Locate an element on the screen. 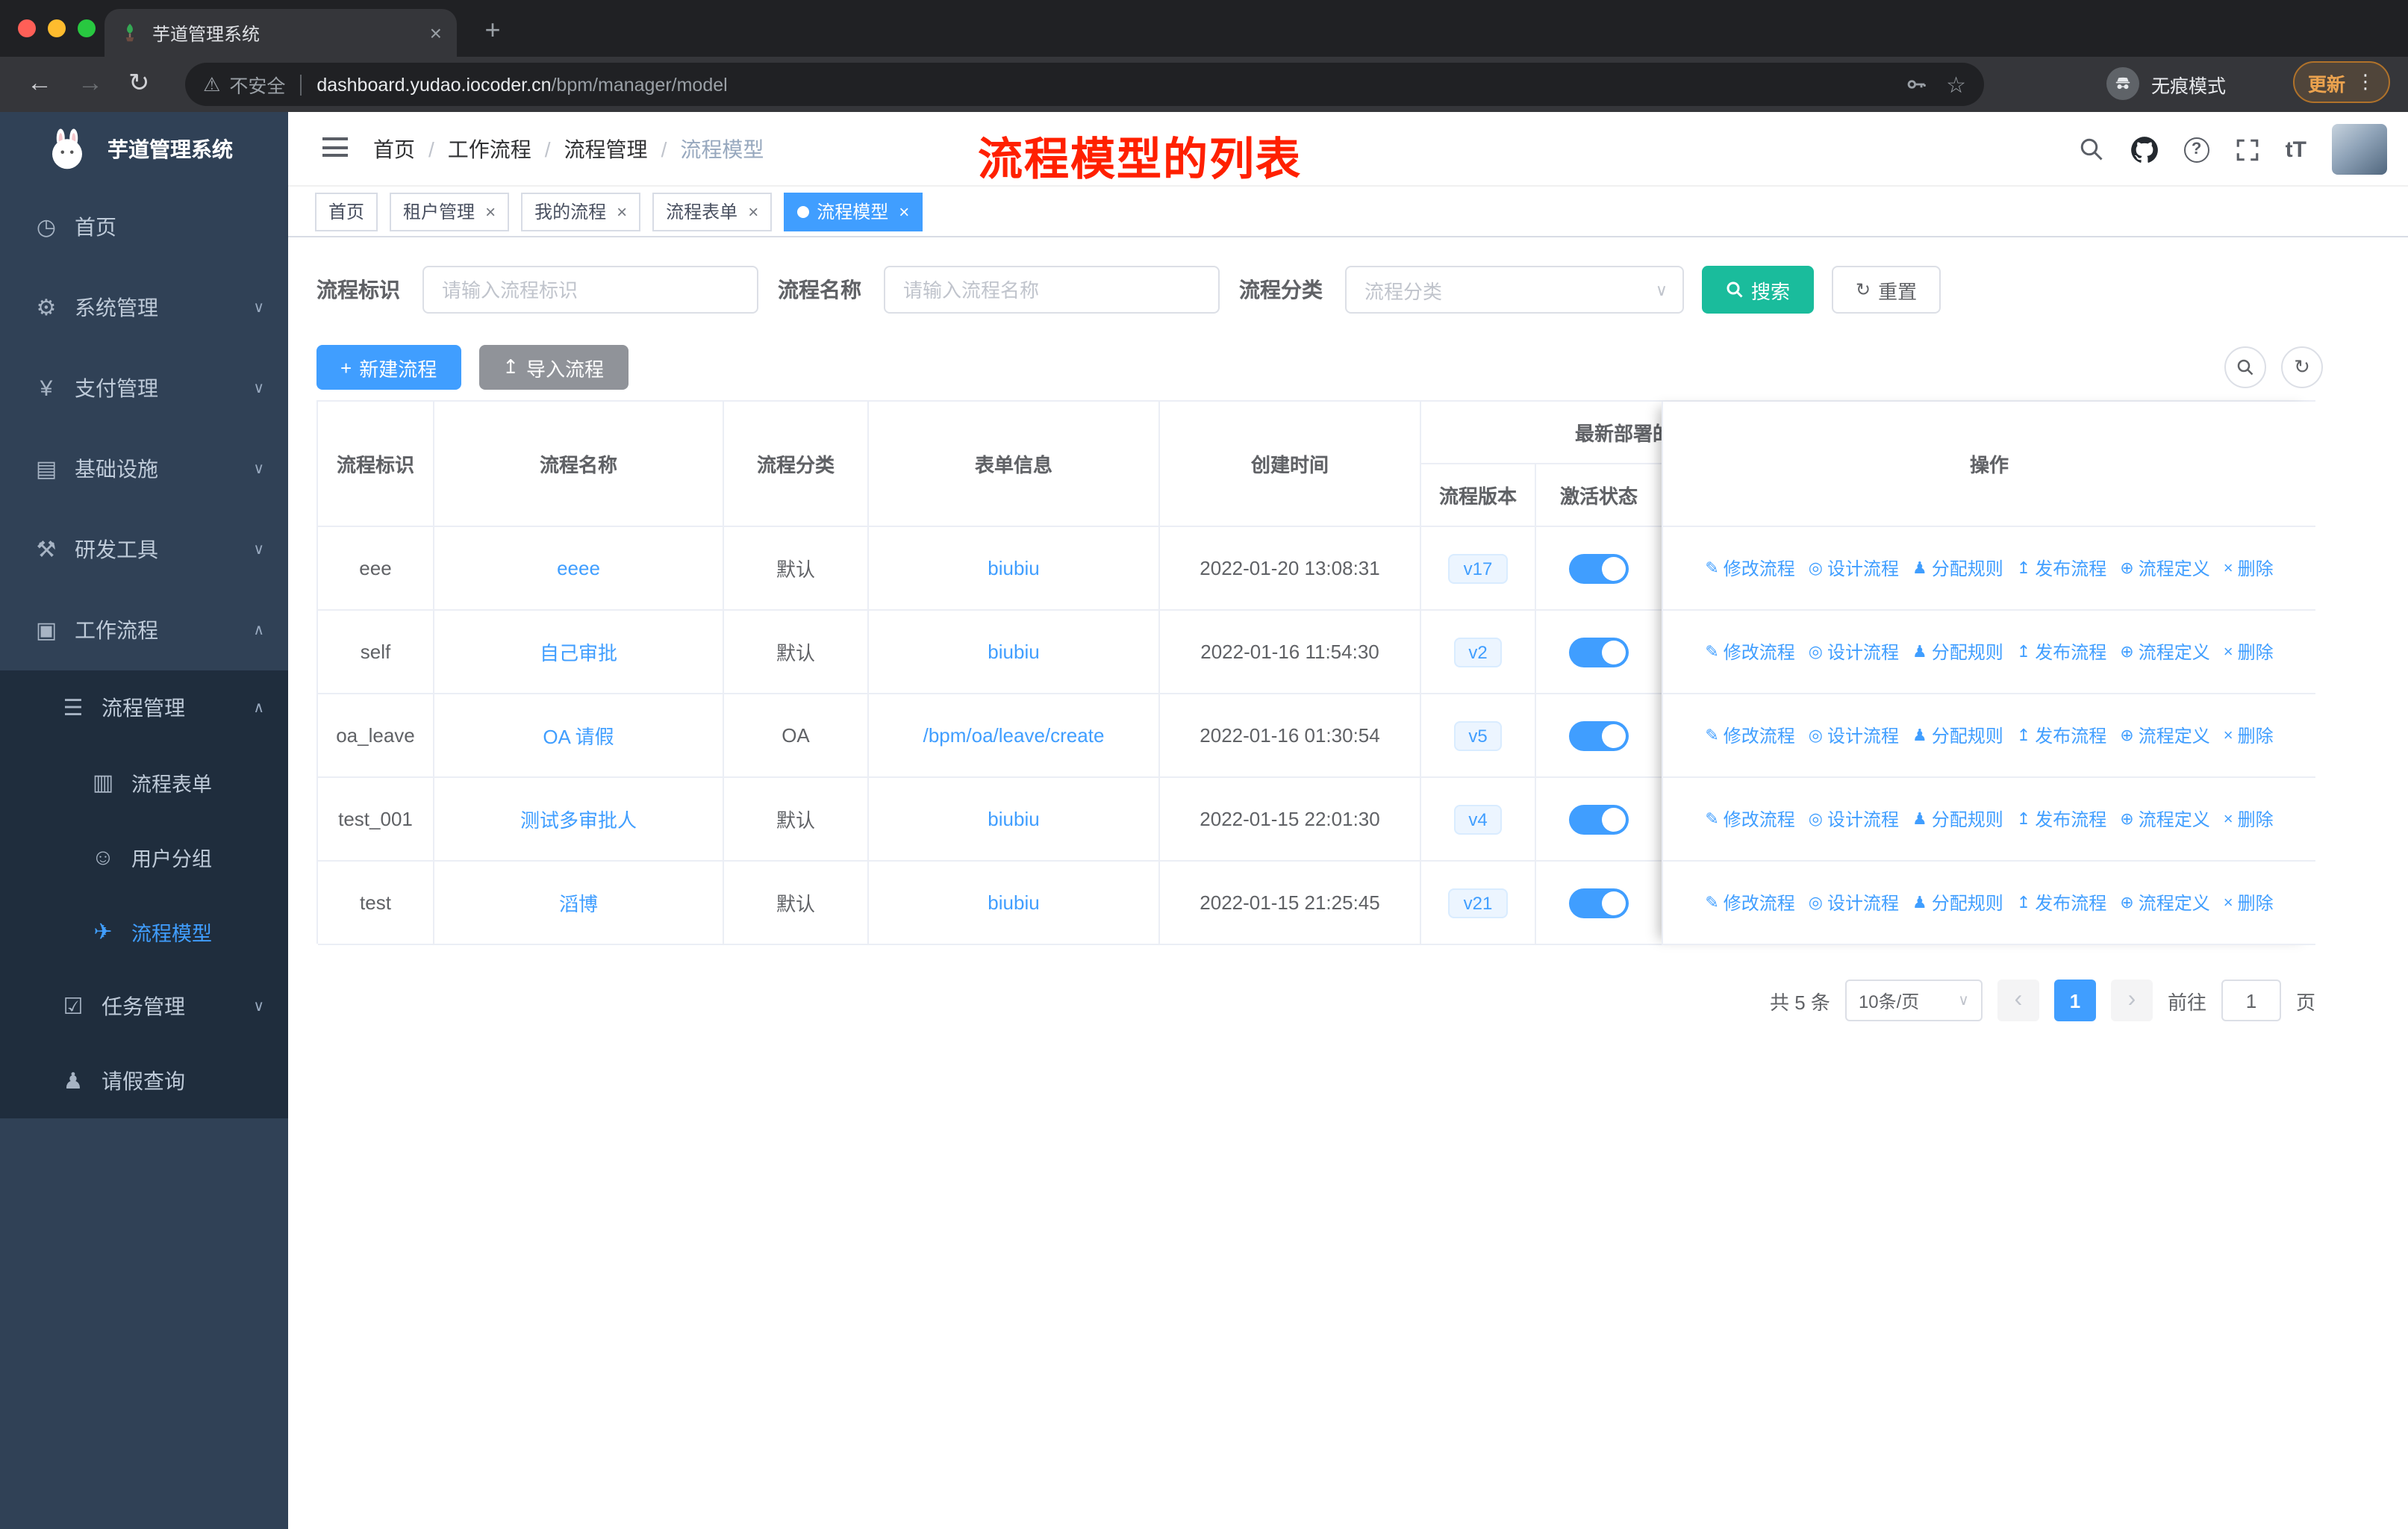  version-tag: v21 is located at coordinates (1478, 903).